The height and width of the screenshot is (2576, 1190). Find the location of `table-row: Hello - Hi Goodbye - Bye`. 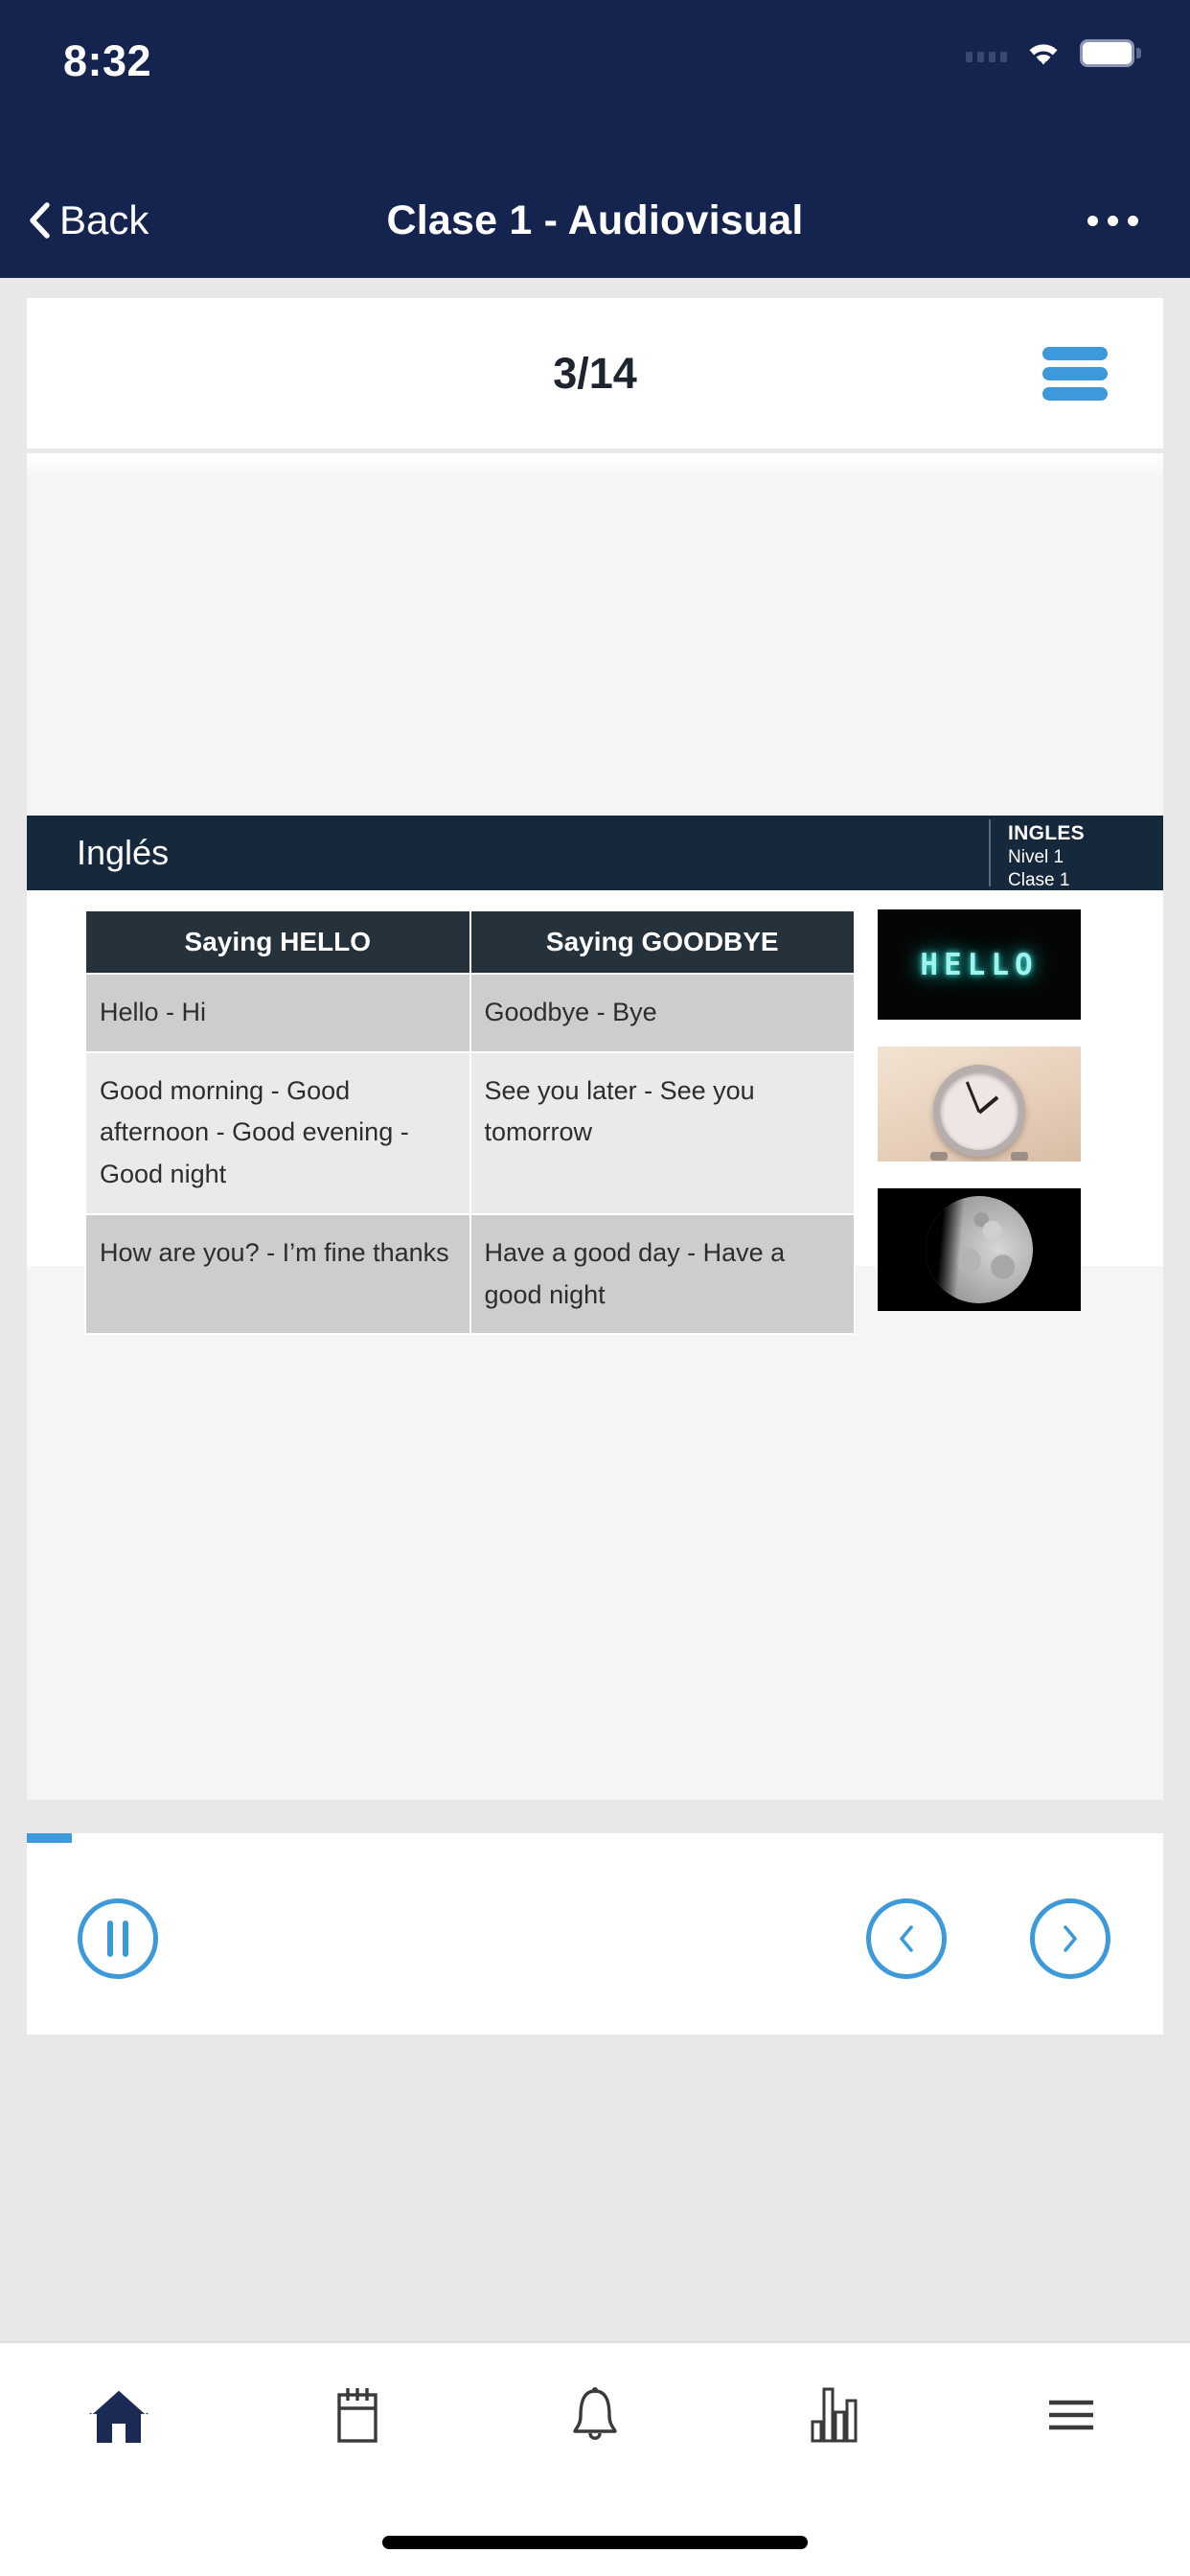

table-row: Hello - Hi Goodbye - Bye is located at coordinates (470, 1013).